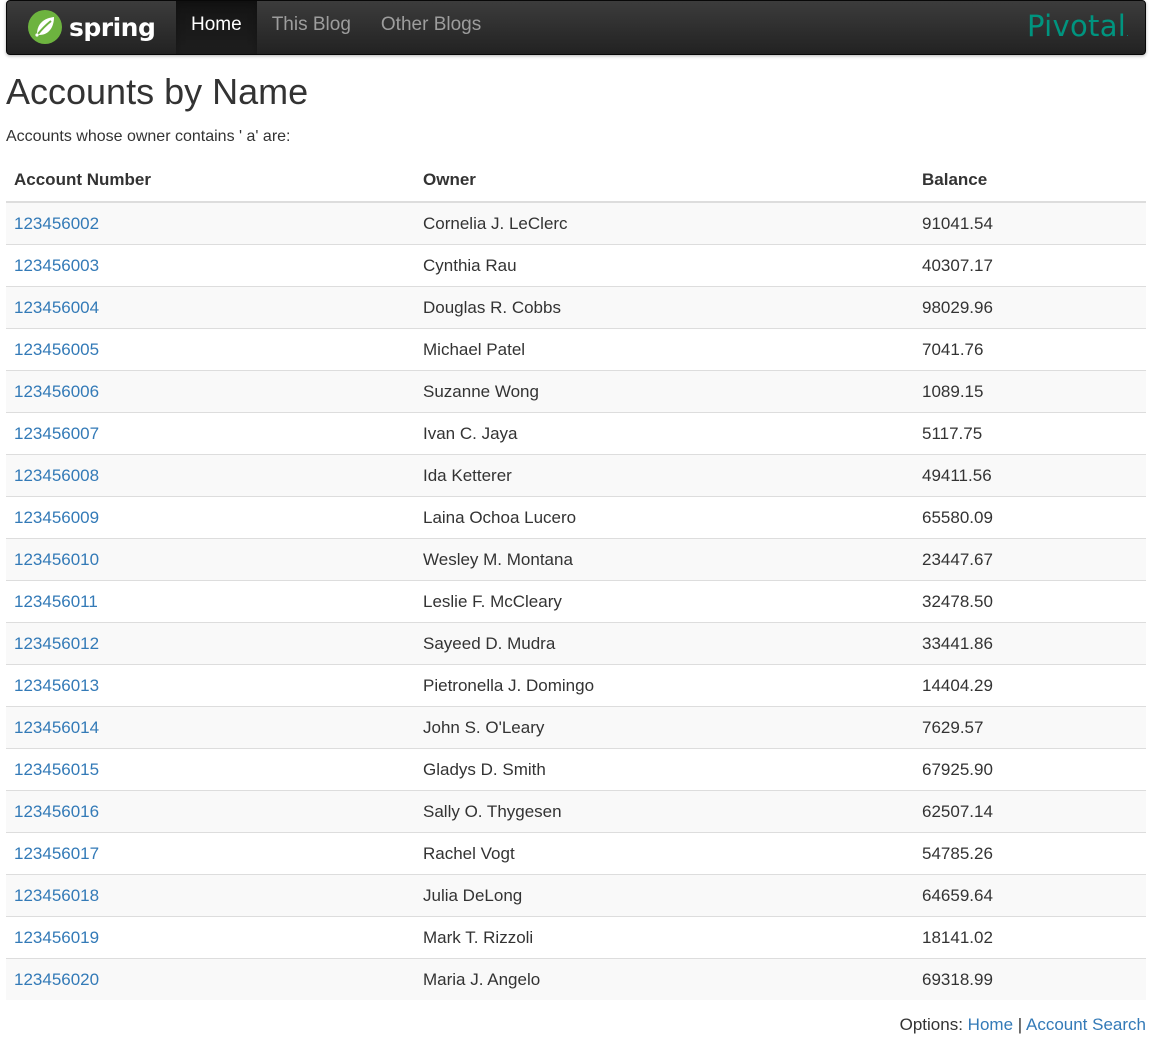 The width and height of the screenshot is (1172, 1046). I want to click on account-number-link: 123456019, so click(56, 937).